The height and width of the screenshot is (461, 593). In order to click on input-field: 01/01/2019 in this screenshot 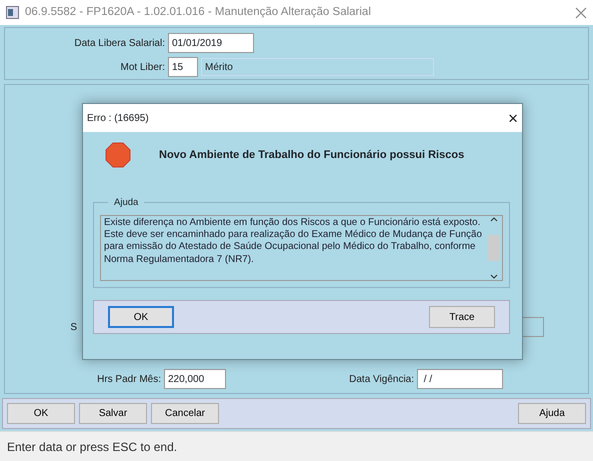, I will do `click(211, 43)`.